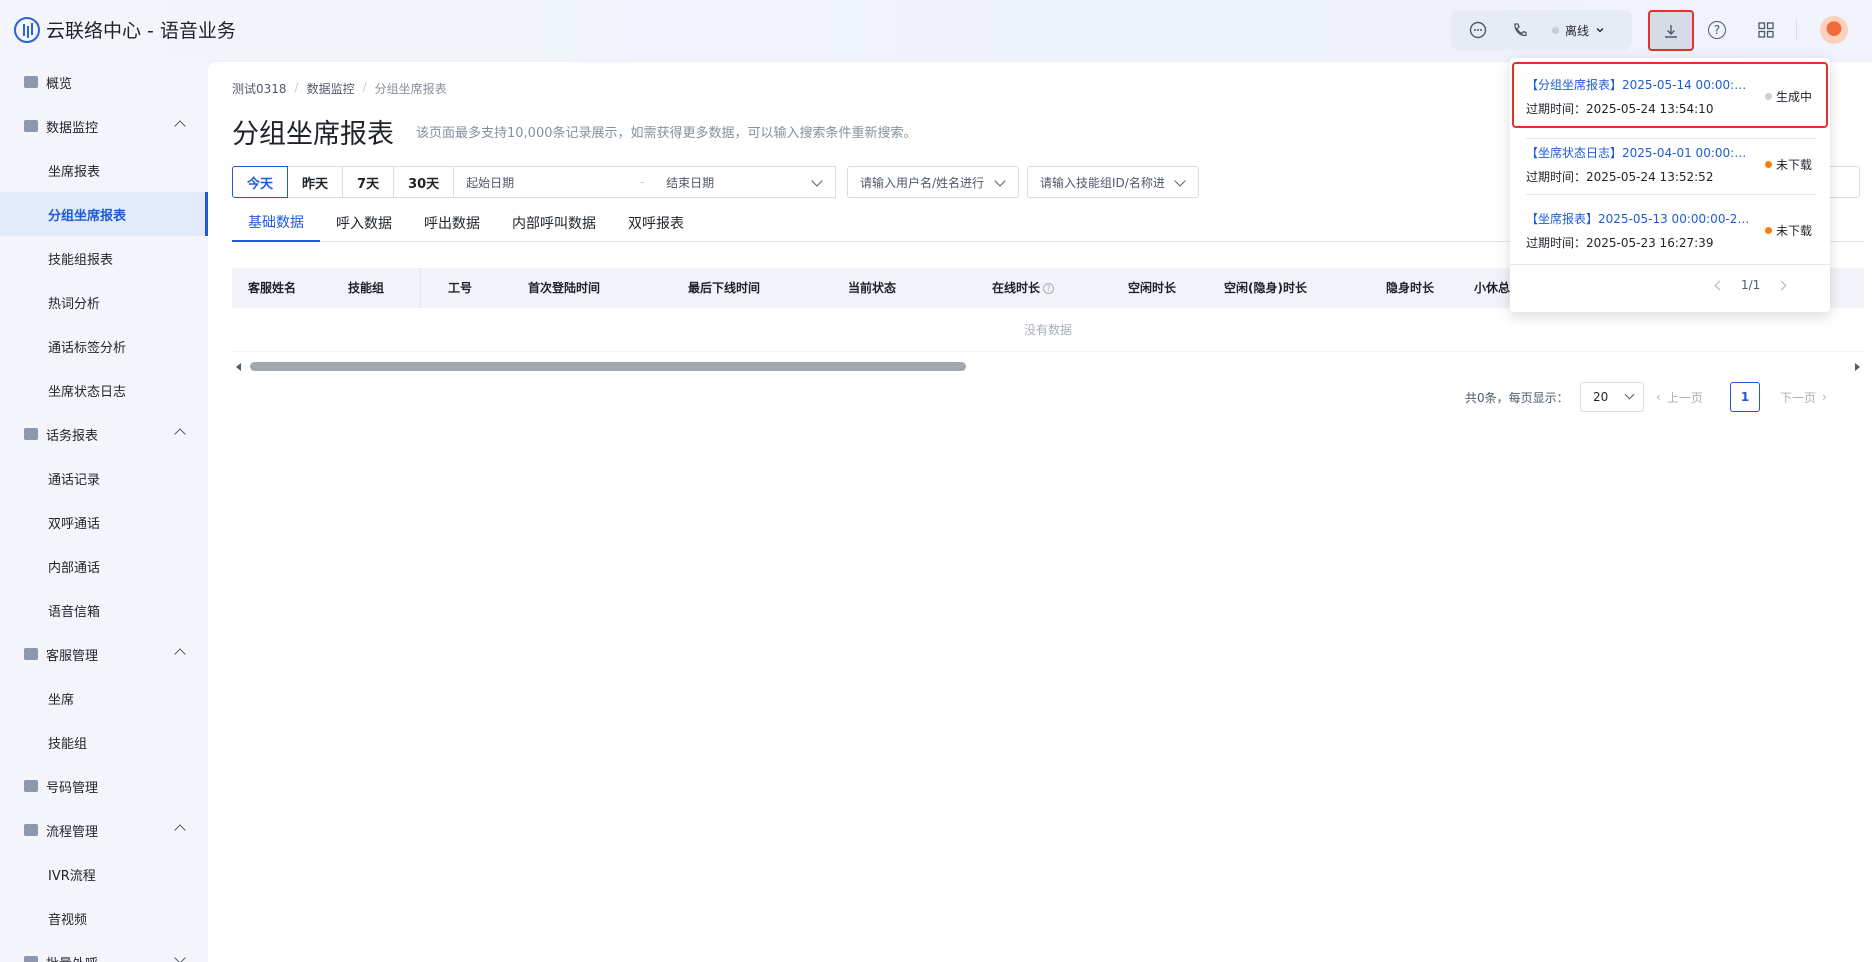 This screenshot has height=962, width=1872. Describe the element at coordinates (1793, 231) in the screenshot. I see `task-status-label: 未下载` at that location.